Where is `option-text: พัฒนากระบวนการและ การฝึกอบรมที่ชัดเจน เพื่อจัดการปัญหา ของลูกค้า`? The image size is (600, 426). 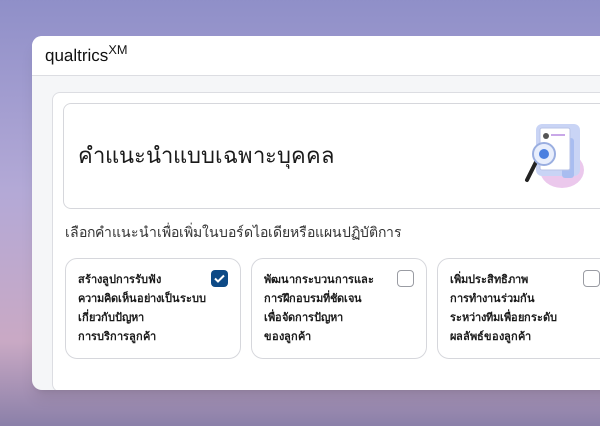 option-text: พัฒนากระบวนการและ การฝึกอบรมที่ชัดเจน เพื่อจัดการปัญหา ของลูกค้า is located at coordinates (319, 309).